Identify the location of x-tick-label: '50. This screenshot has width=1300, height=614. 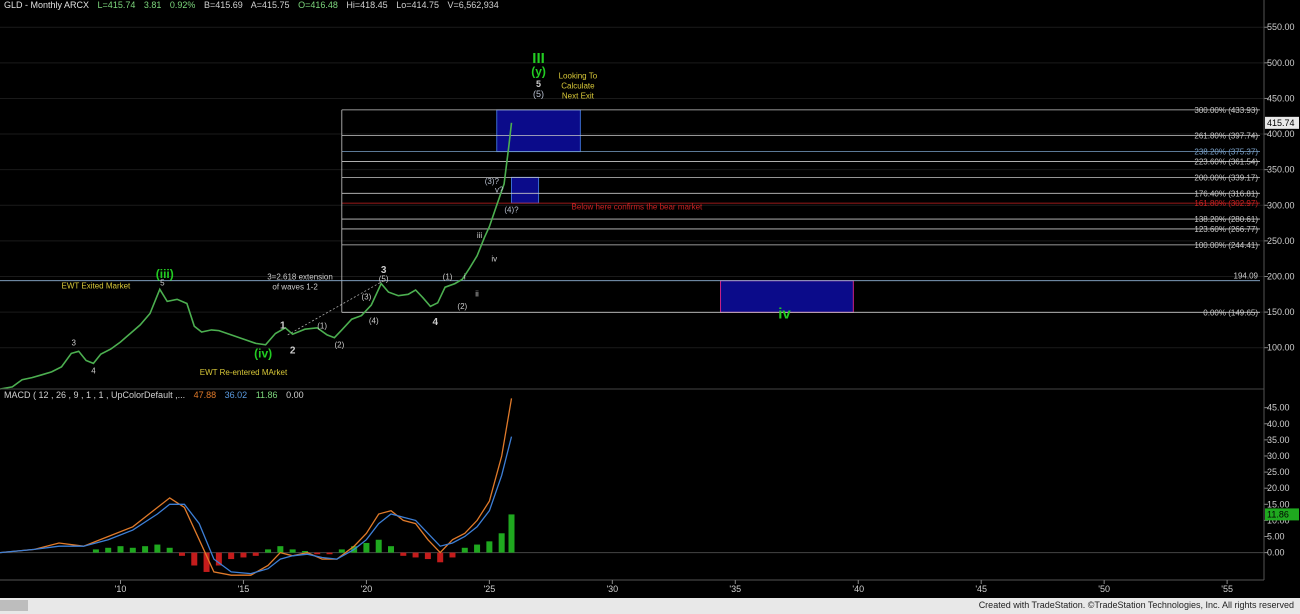
(1104, 589).